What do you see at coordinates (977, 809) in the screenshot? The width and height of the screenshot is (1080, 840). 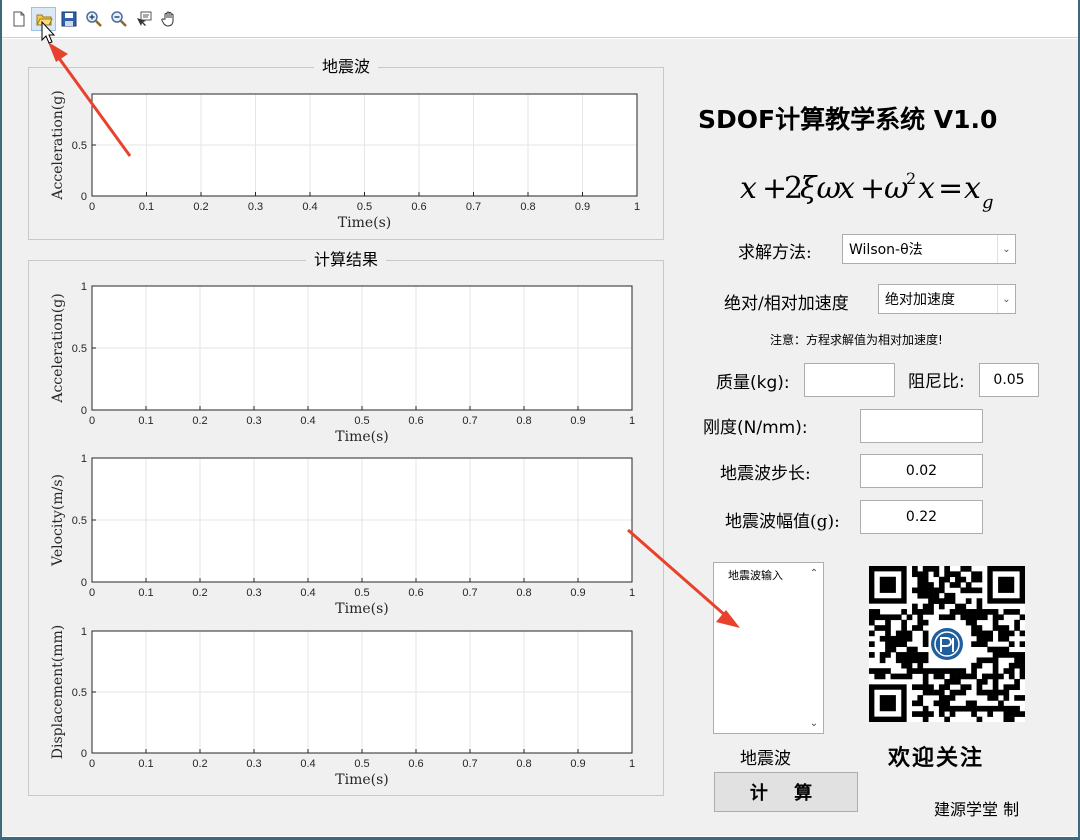 I see `credit-text: 建源学堂 制` at bounding box center [977, 809].